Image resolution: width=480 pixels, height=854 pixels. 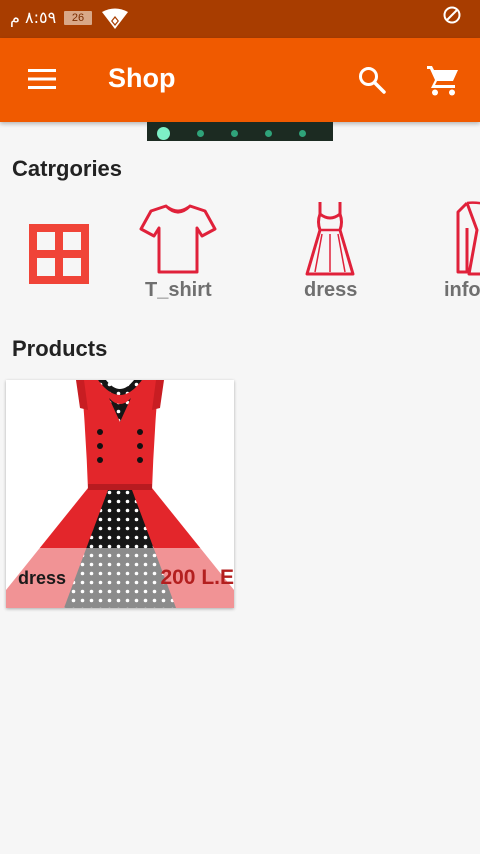 What do you see at coordinates (142, 78) in the screenshot?
I see `app-title: Shop` at bounding box center [142, 78].